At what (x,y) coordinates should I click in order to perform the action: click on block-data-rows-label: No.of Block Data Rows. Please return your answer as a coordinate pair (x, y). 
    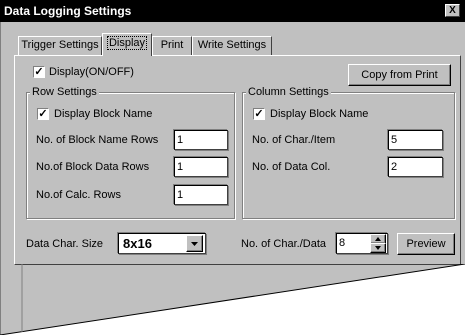
    Looking at the image, I should click on (93, 167).